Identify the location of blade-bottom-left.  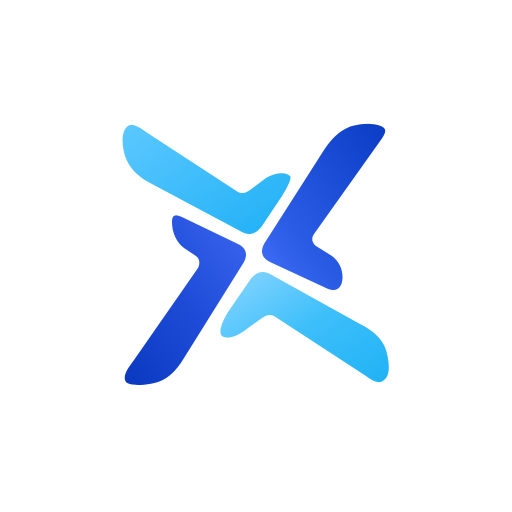
(185, 300).